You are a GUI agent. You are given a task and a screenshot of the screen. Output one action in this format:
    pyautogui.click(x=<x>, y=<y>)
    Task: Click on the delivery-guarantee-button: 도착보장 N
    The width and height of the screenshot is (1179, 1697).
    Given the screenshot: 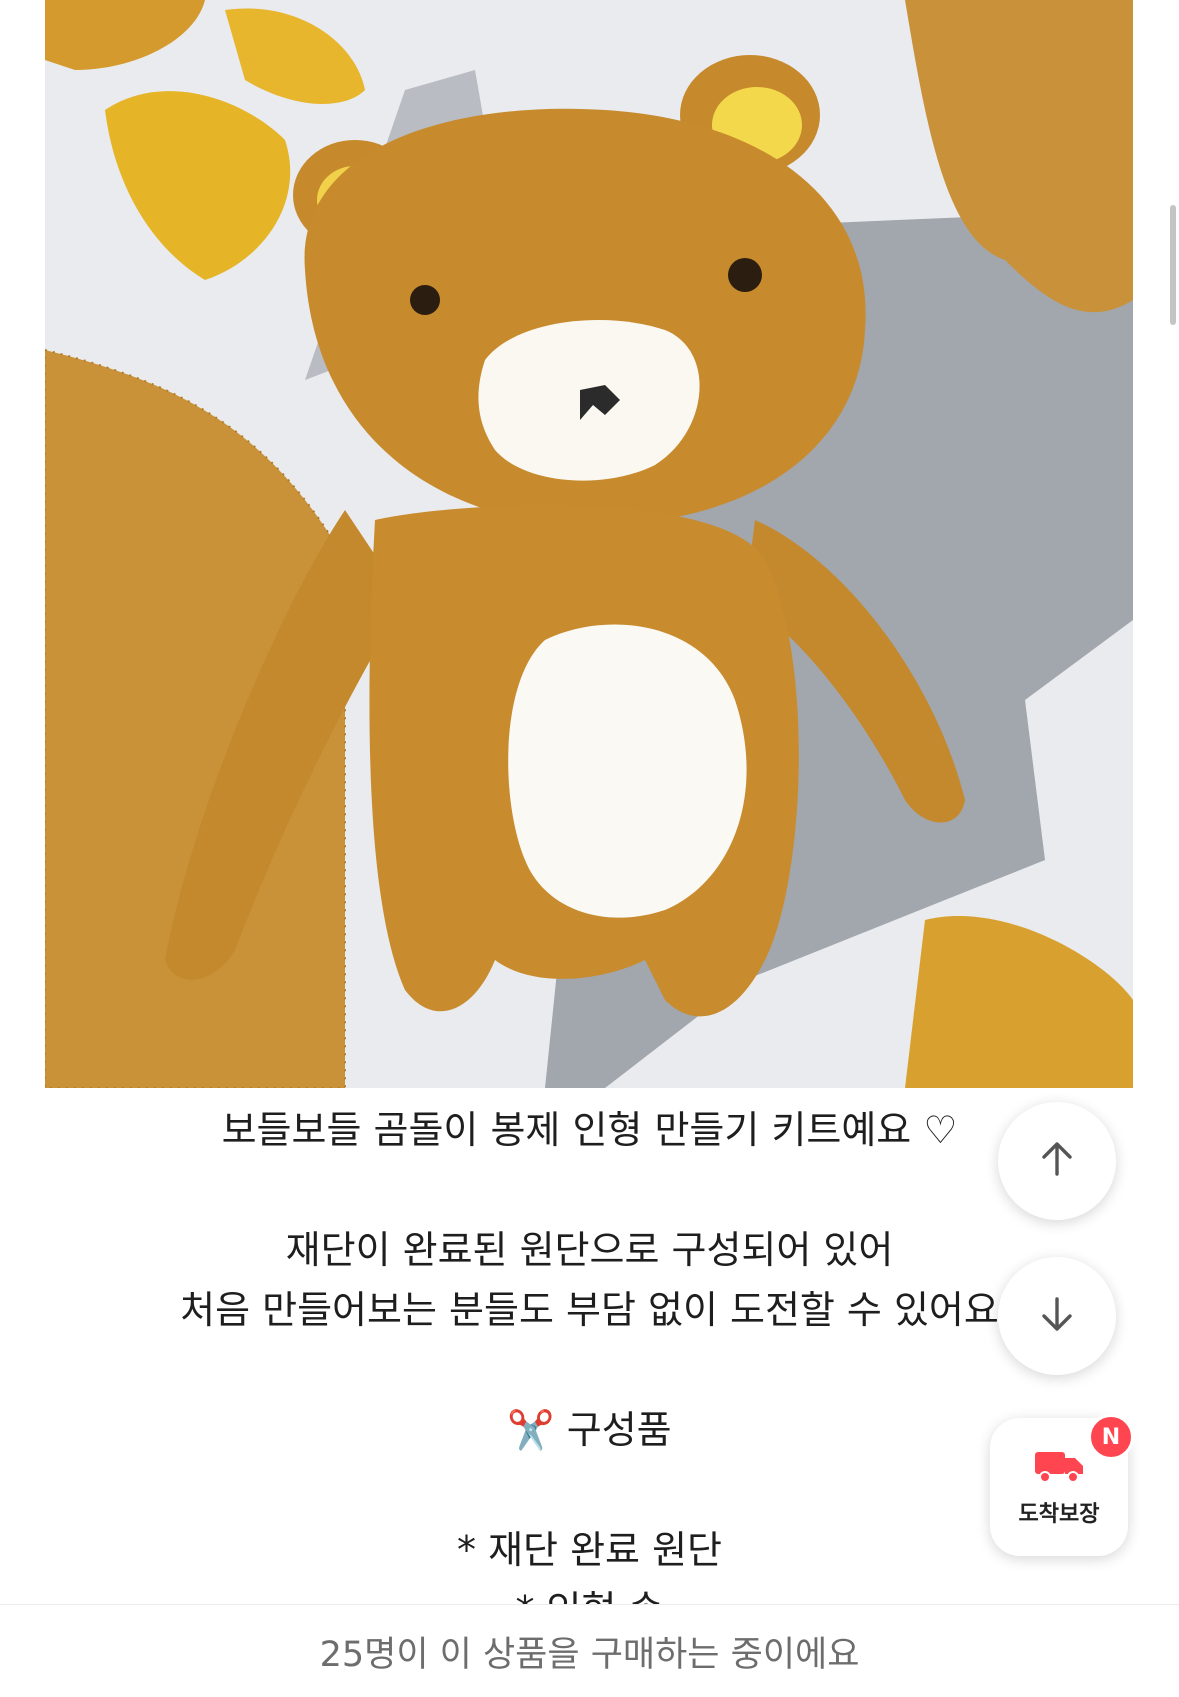 What is the action you would take?
    pyautogui.click(x=1062, y=1485)
    